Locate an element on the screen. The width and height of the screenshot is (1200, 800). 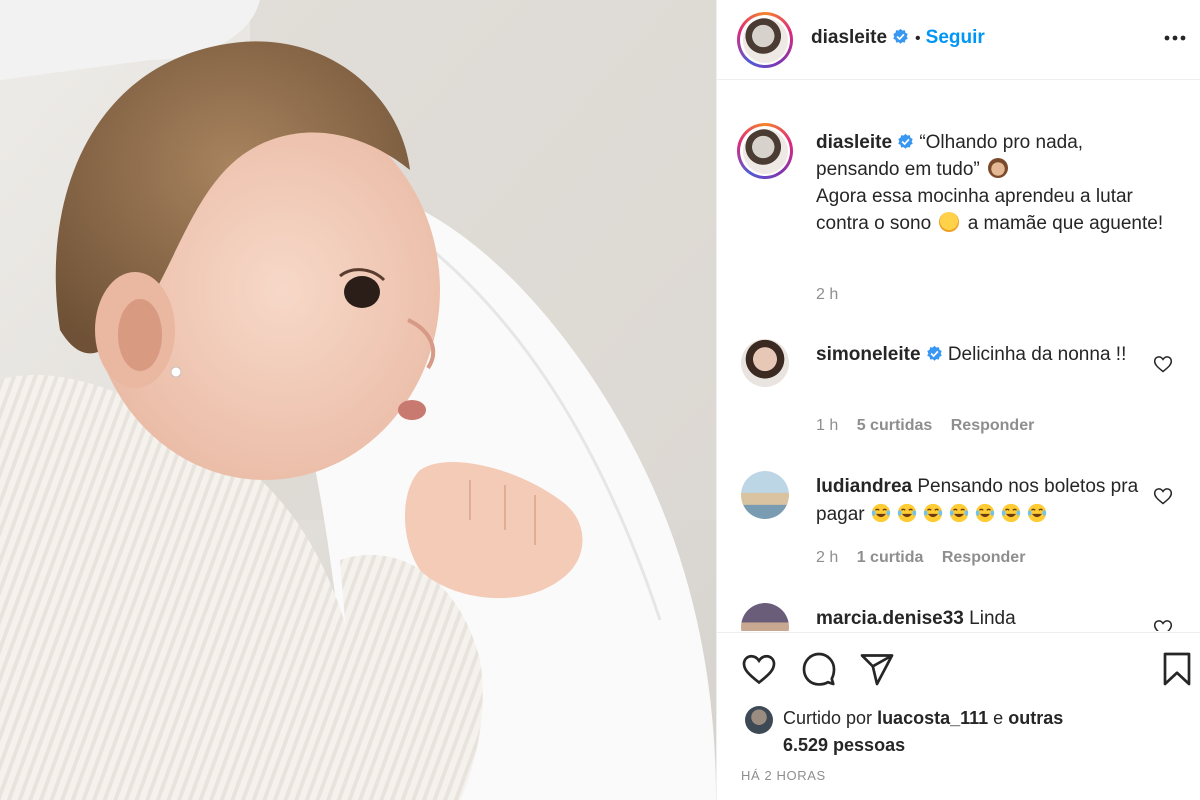
liked-by-conjunction: e is located at coordinates (998, 718).